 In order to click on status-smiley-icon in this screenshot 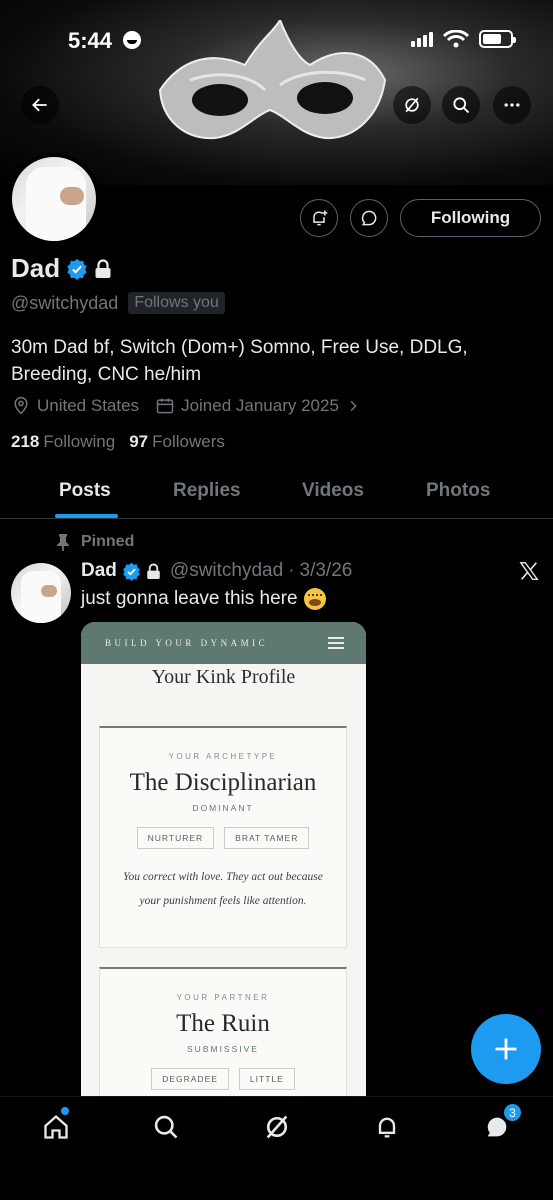, I will do `click(132, 40)`.